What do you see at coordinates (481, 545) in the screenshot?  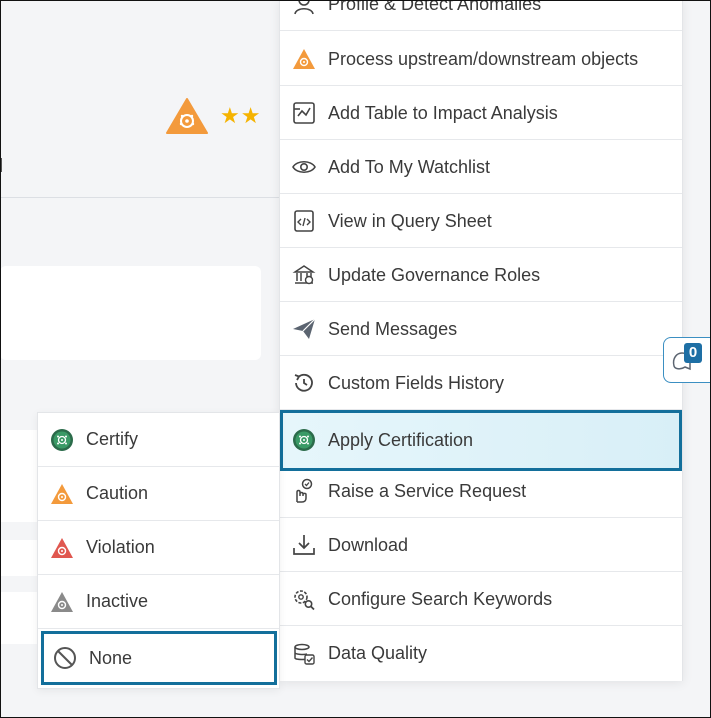 I see `menu-item-download: Download` at bounding box center [481, 545].